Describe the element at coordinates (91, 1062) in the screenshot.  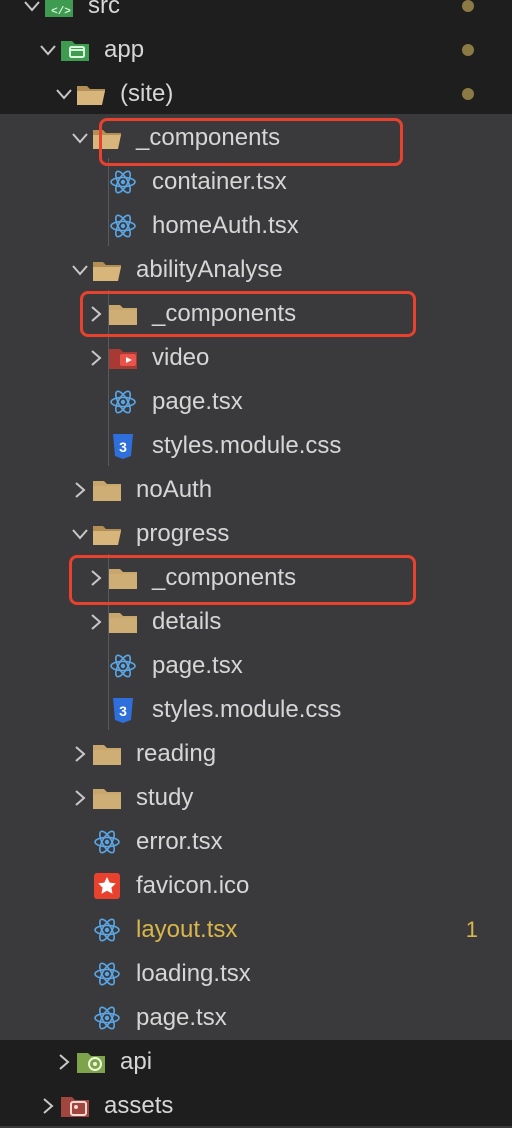
I see `api-folder-icon` at that location.